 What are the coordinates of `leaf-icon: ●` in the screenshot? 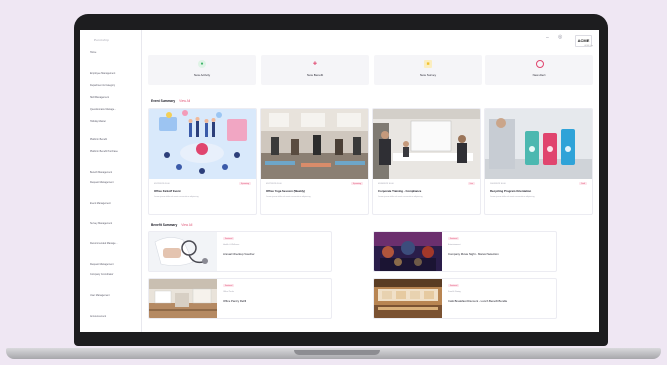 It's located at (202, 64).